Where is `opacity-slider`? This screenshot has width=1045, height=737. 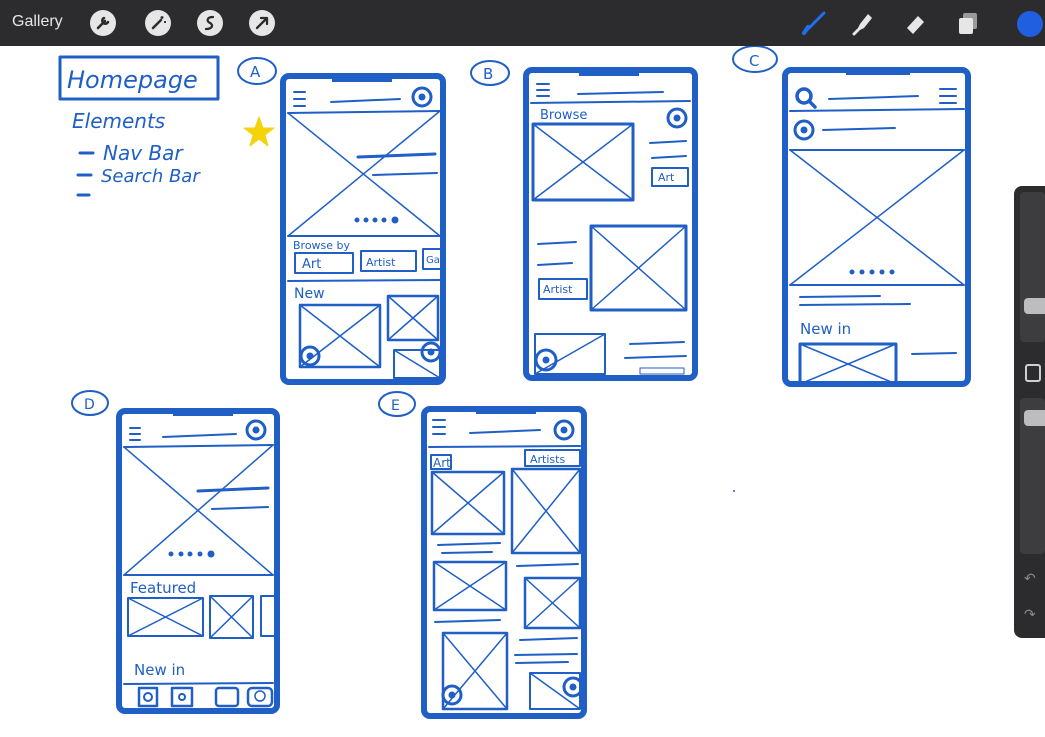 opacity-slider is located at coordinates (1032, 476).